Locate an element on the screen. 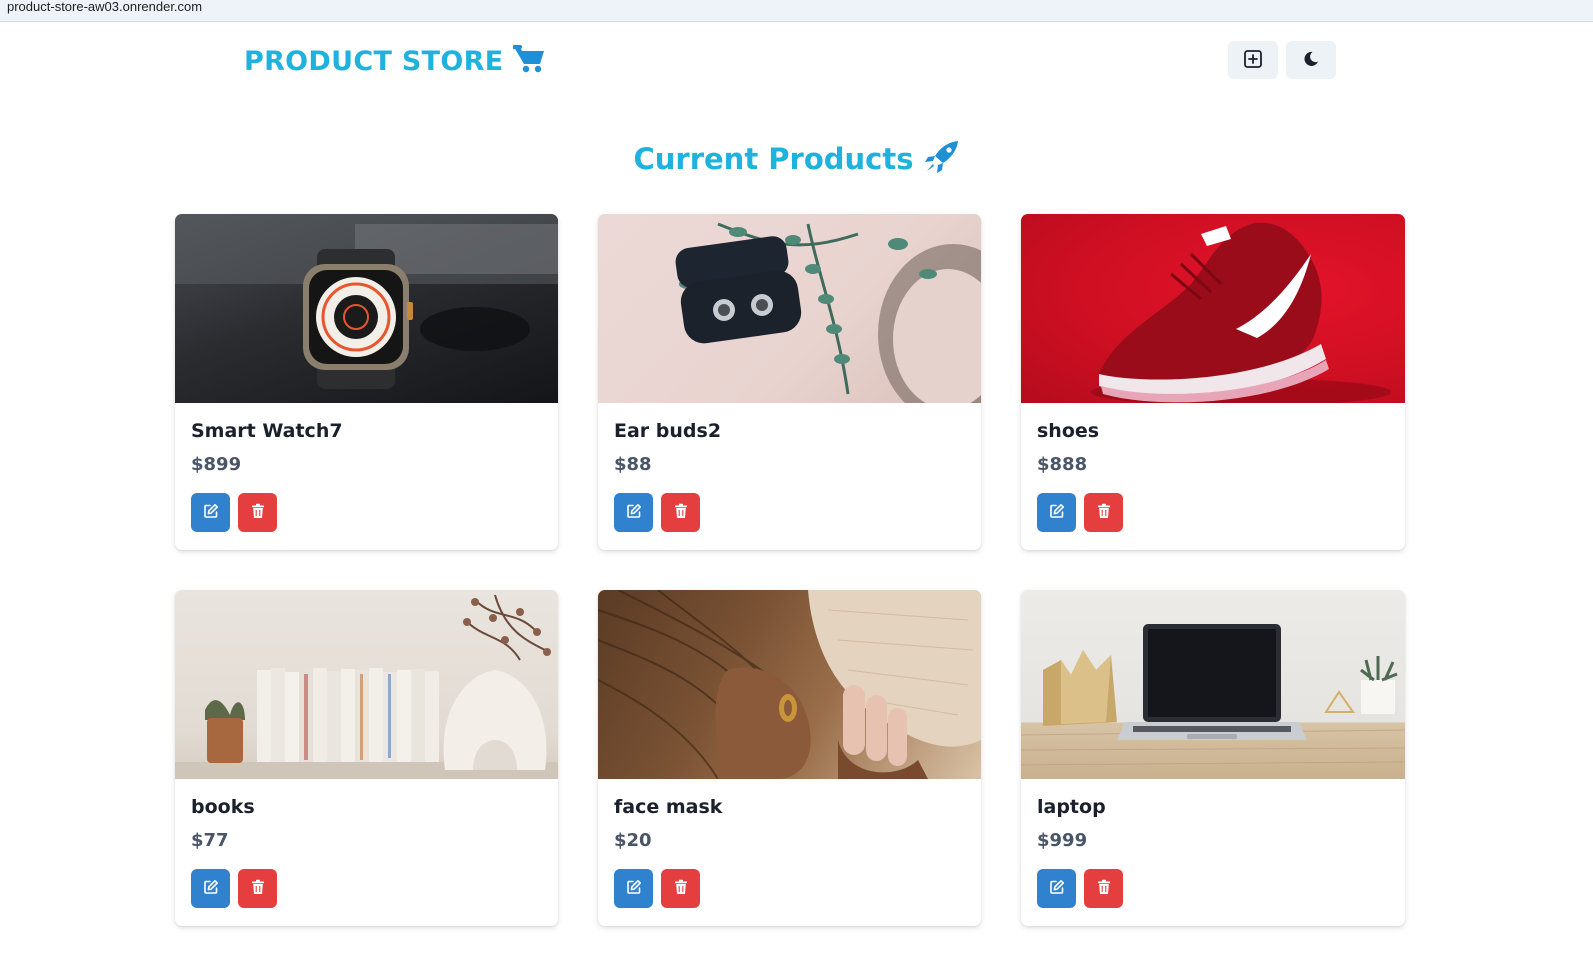 This screenshot has height=964, width=1593. product-name: face mask is located at coordinates (668, 807).